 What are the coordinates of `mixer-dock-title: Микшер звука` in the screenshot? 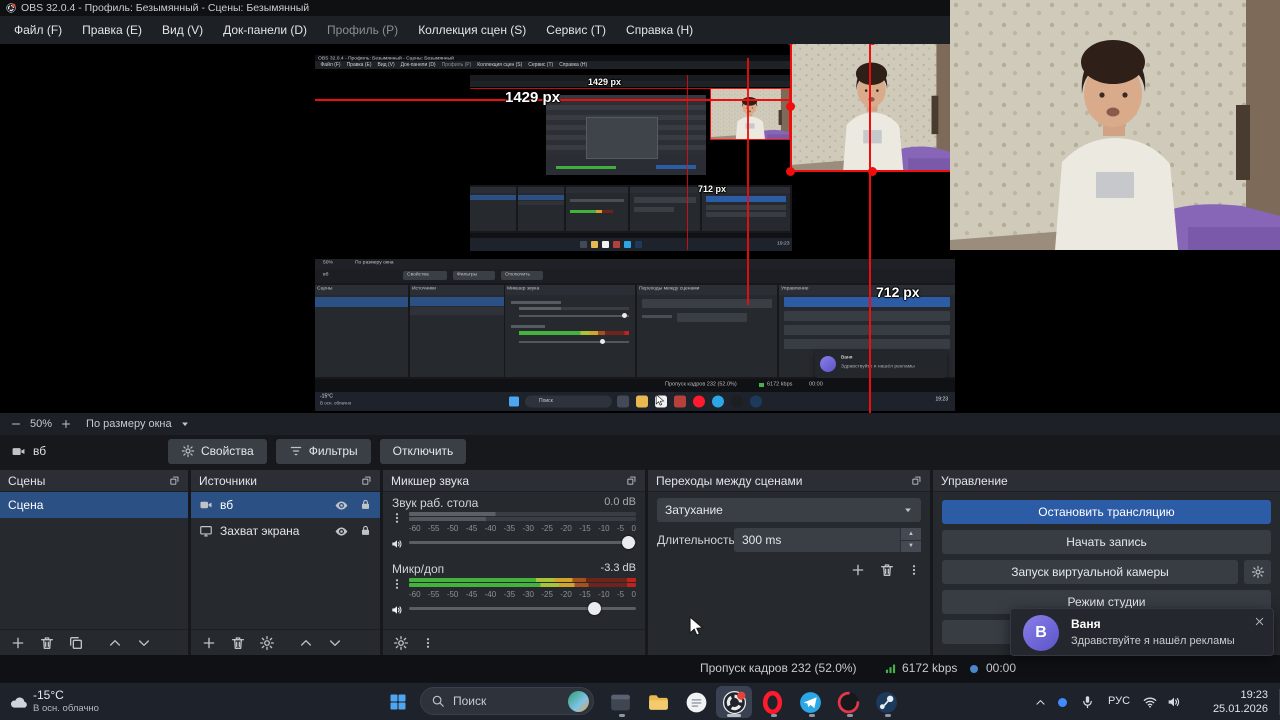 It's located at (430, 480).